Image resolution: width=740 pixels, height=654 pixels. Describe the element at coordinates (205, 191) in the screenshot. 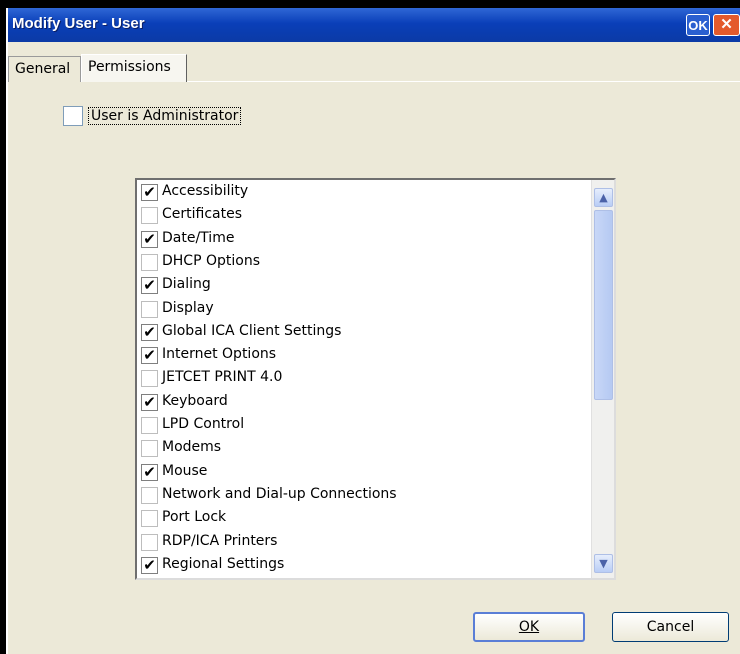

I see `permission-label: Accessibility` at that location.